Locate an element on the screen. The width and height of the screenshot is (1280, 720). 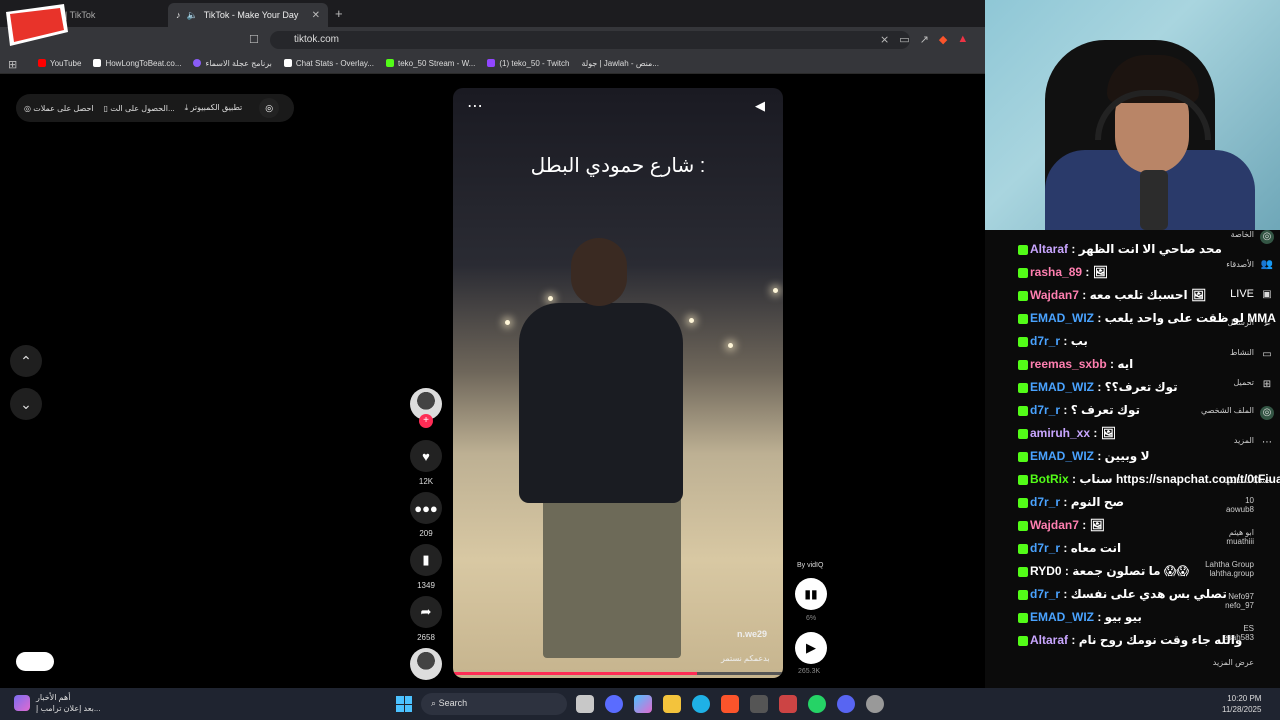
file-explorer-icon is located at coordinates (672, 704).